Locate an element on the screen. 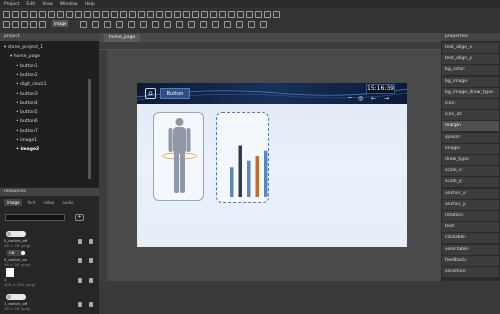 The image size is (500, 314). property-row: anchor_x: is located at coordinates (470, 193).